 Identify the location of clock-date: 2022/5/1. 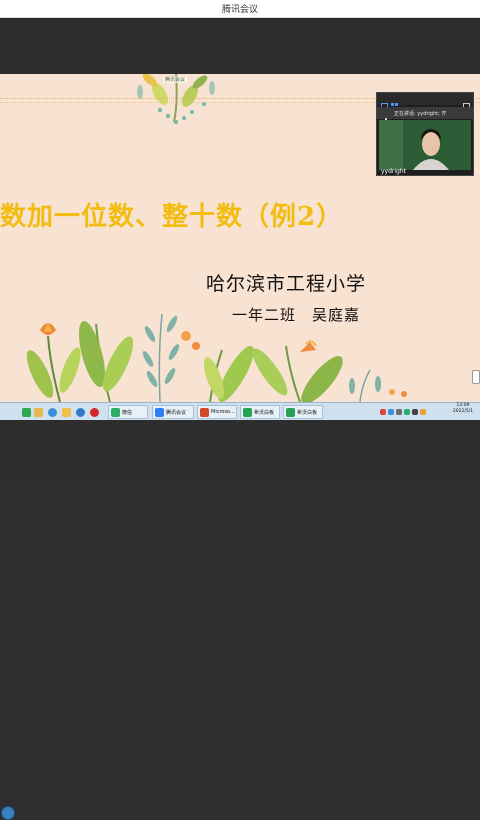
(463, 411).